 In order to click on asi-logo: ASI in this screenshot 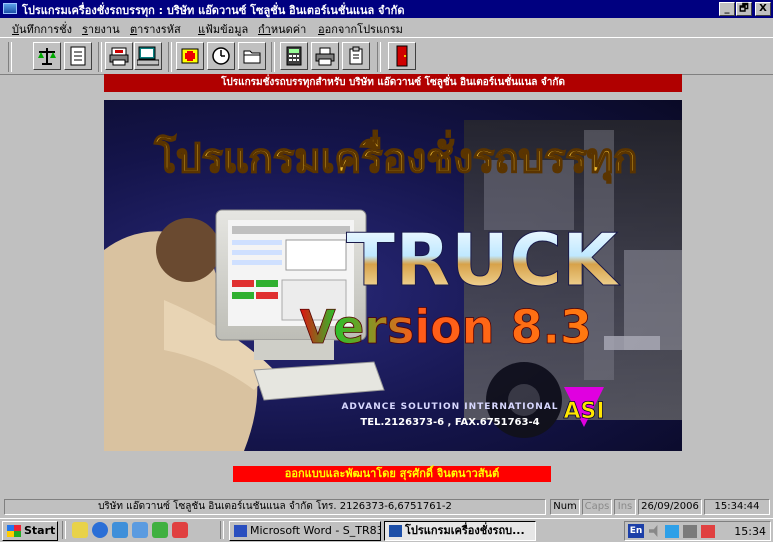, I will do `click(584, 407)`.